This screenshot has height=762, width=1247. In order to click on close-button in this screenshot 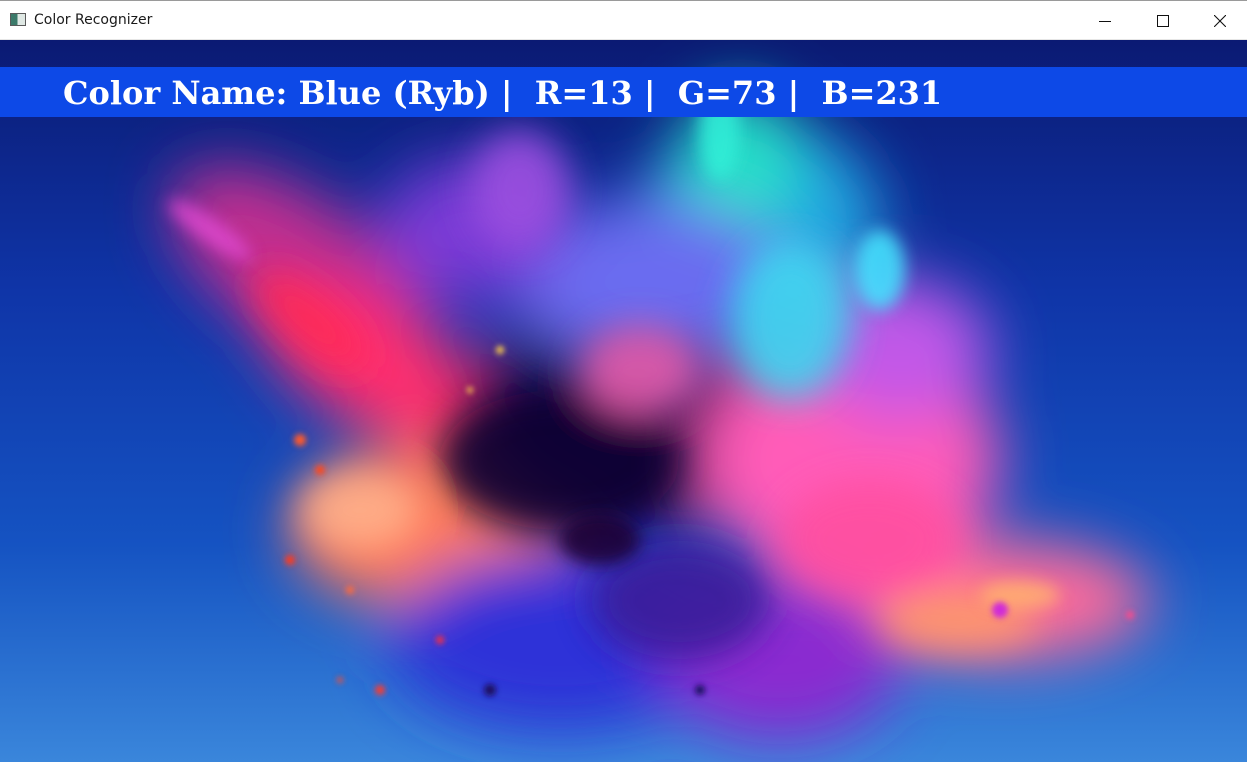, I will do `click(1219, 20)`.